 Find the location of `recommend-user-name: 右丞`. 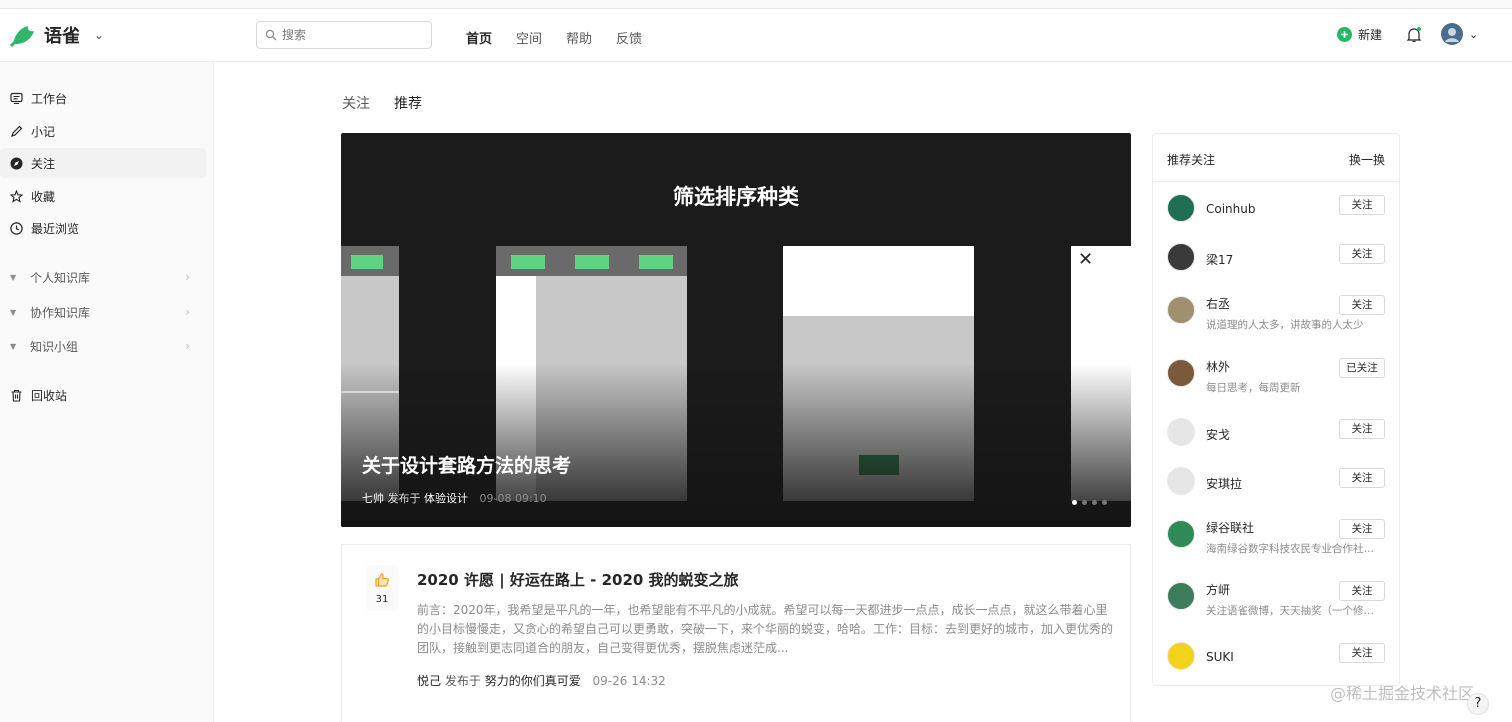

recommend-user-name: 右丞 is located at coordinates (1218, 303).